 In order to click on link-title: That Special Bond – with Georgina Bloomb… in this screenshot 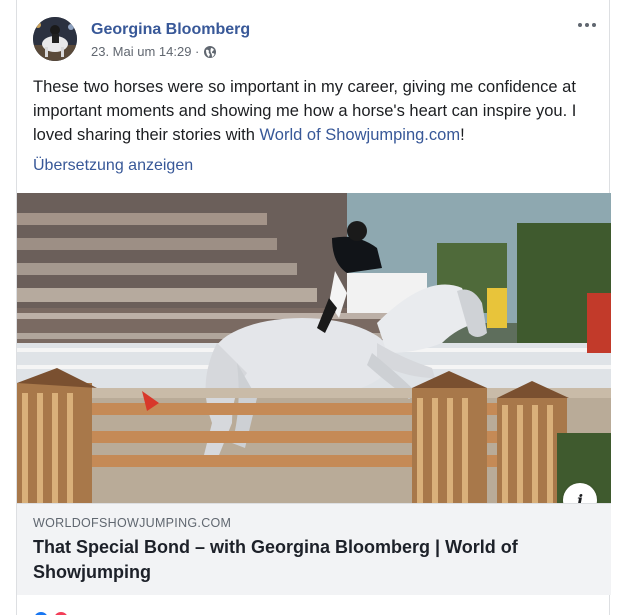, I will do `click(314, 560)`.